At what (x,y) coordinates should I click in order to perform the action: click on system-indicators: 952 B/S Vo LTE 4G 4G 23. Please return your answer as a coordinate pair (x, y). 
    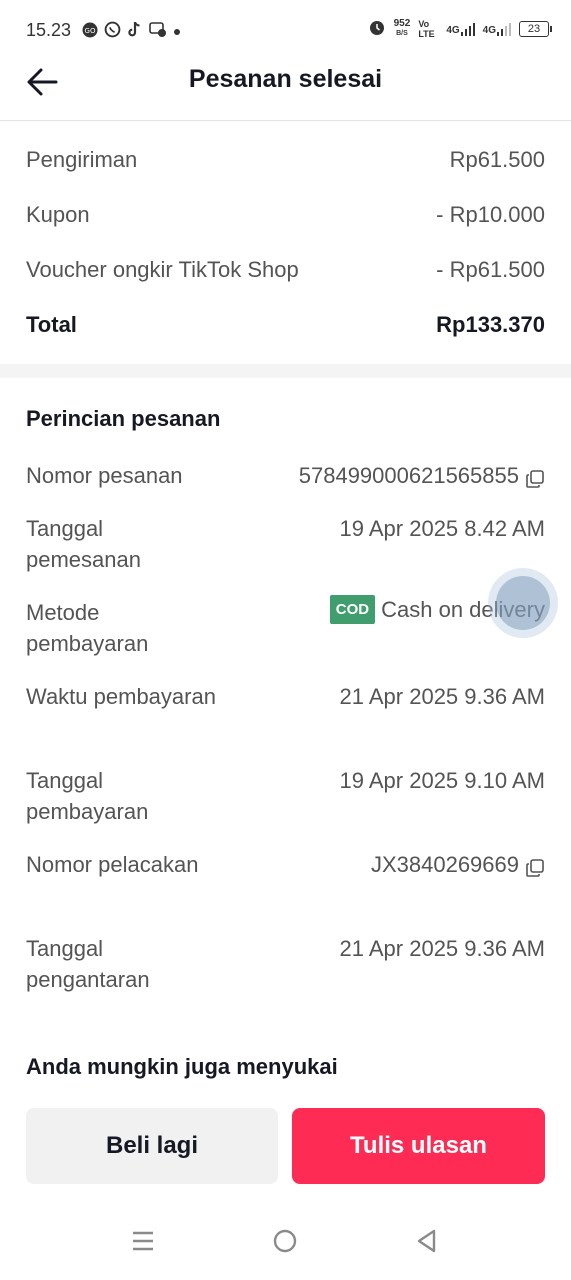
    Looking at the image, I should click on (460, 28).